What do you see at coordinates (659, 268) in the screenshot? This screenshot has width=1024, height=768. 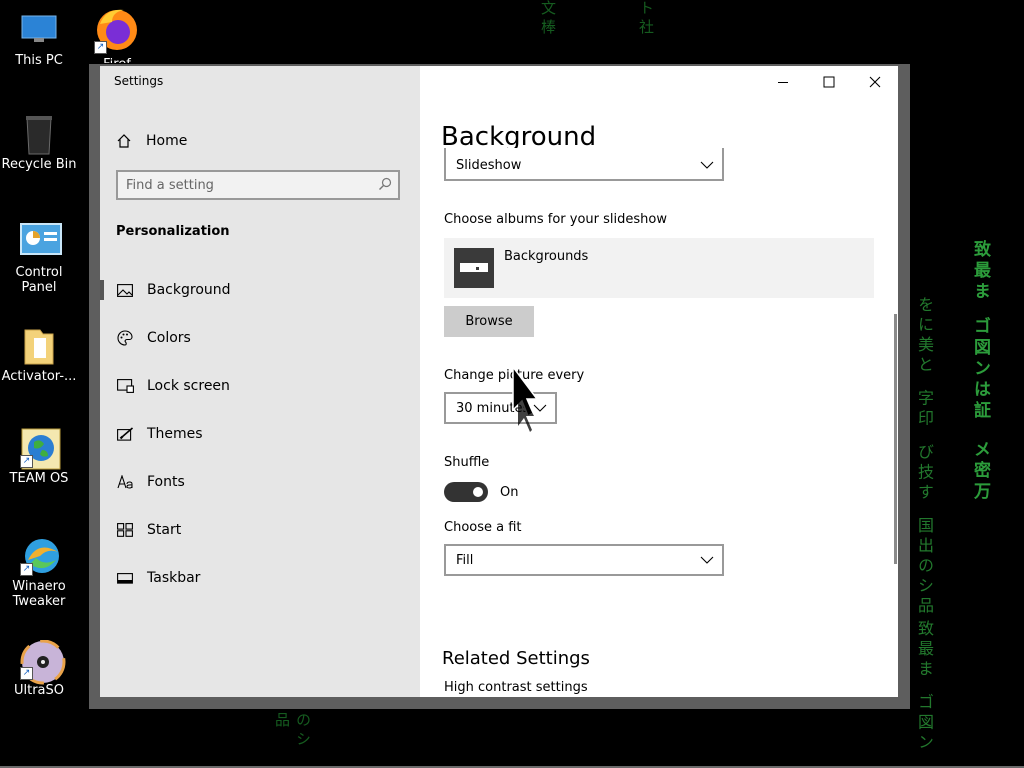 I see `album-item: Backgrounds` at bounding box center [659, 268].